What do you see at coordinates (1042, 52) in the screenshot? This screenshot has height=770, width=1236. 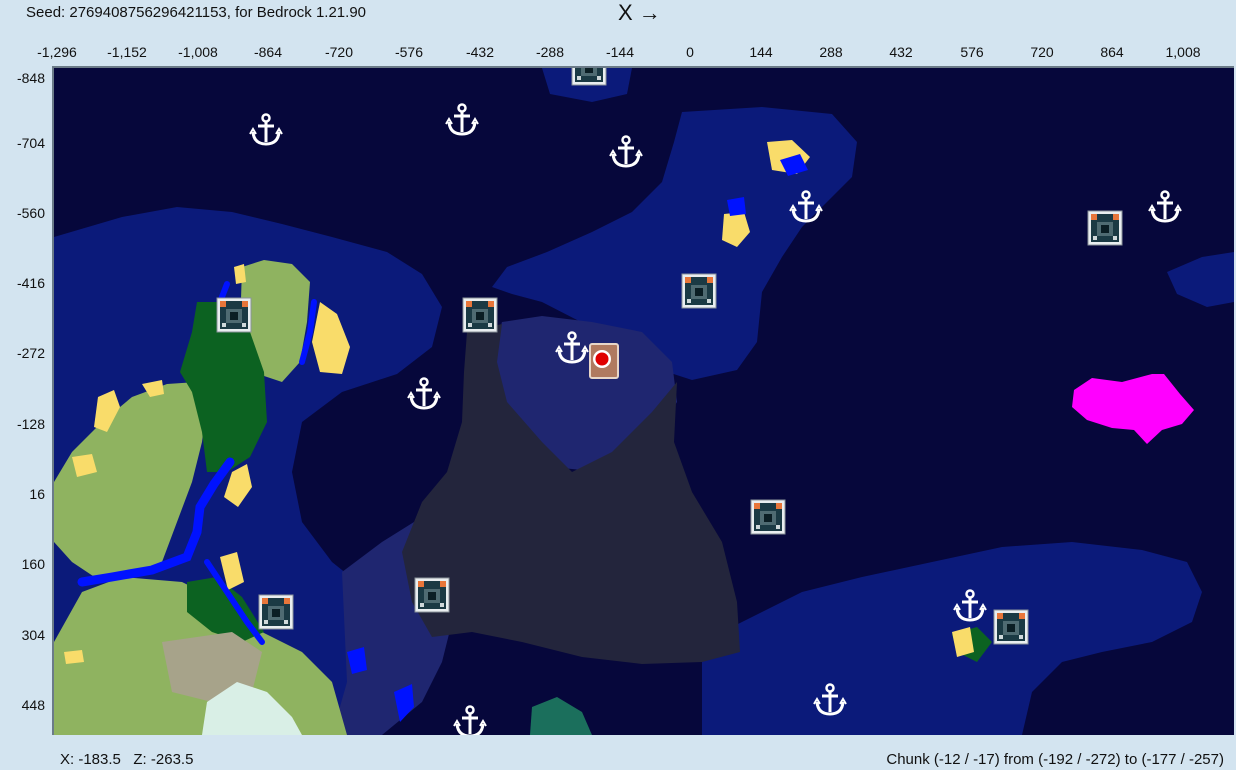 I see `x-tick: 720` at bounding box center [1042, 52].